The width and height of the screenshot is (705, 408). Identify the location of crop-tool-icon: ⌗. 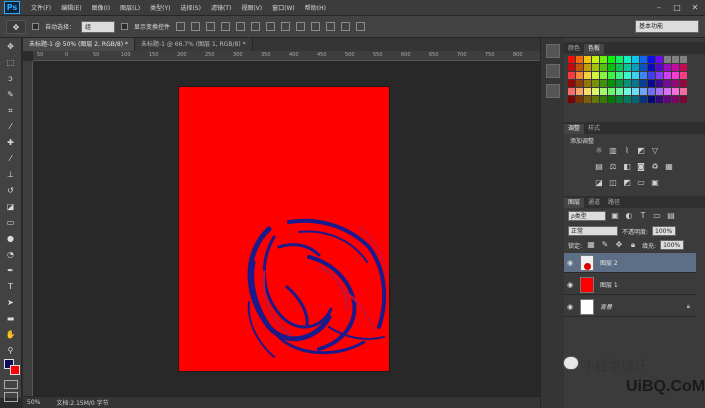
(11, 111).